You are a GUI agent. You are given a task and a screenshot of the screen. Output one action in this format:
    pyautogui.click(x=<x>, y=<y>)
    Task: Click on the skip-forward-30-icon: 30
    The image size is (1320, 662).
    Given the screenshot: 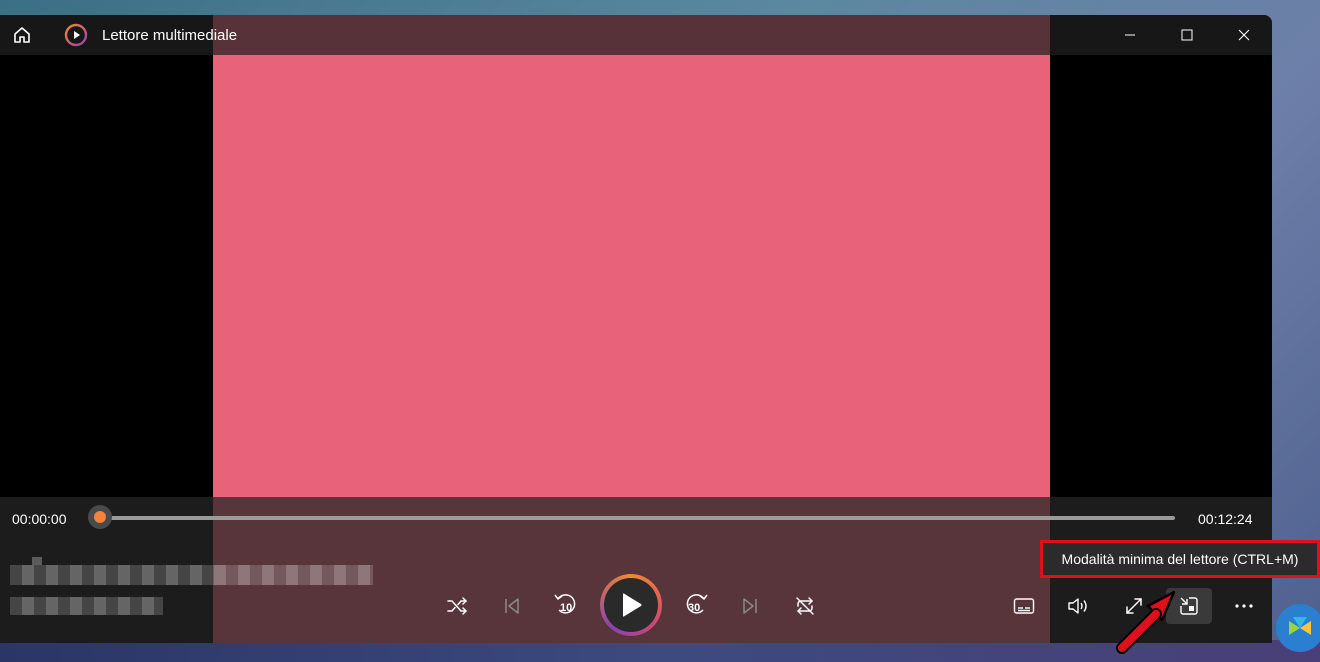 What is the action you would take?
    pyautogui.click(x=697, y=604)
    